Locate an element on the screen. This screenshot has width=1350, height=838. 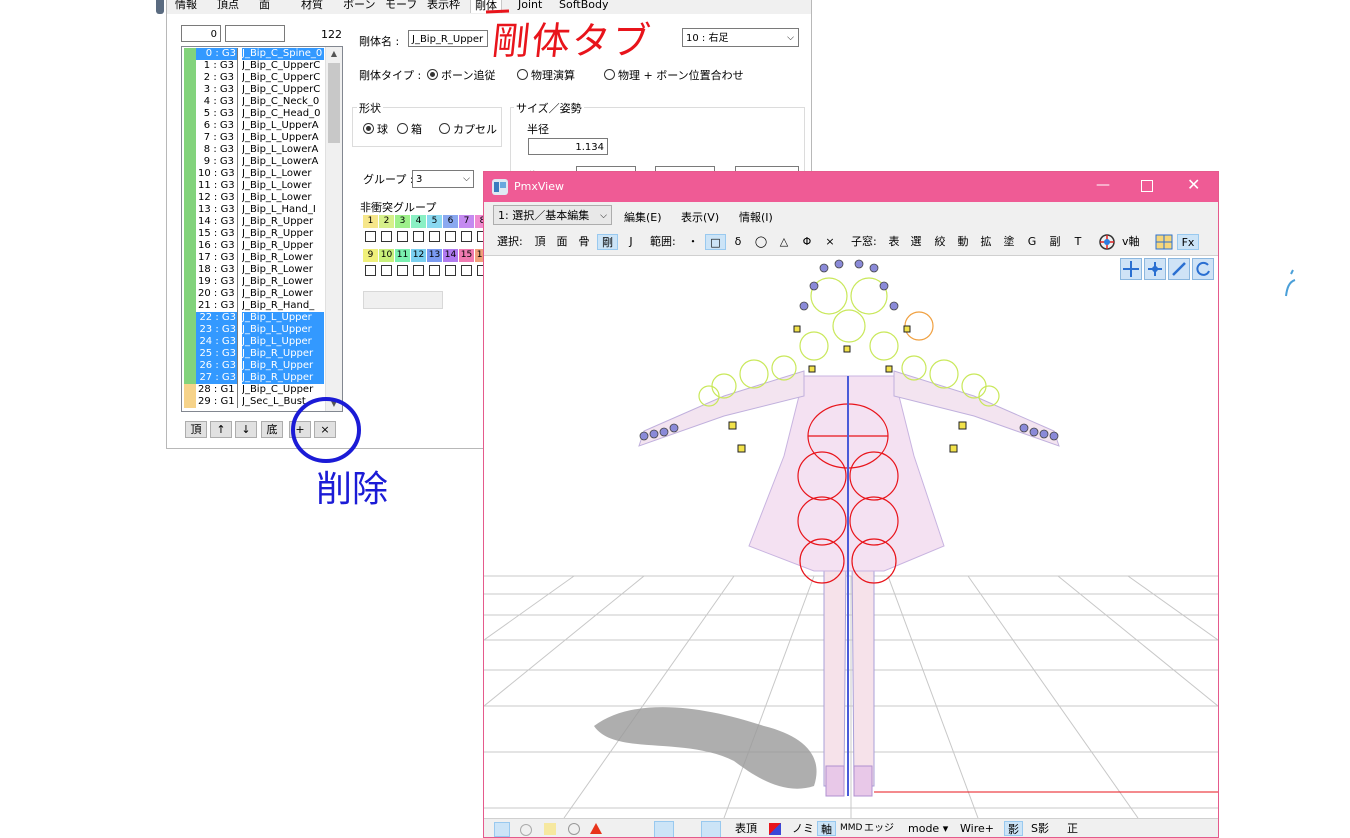
nocollide-all-button is located at coordinates (403, 300).